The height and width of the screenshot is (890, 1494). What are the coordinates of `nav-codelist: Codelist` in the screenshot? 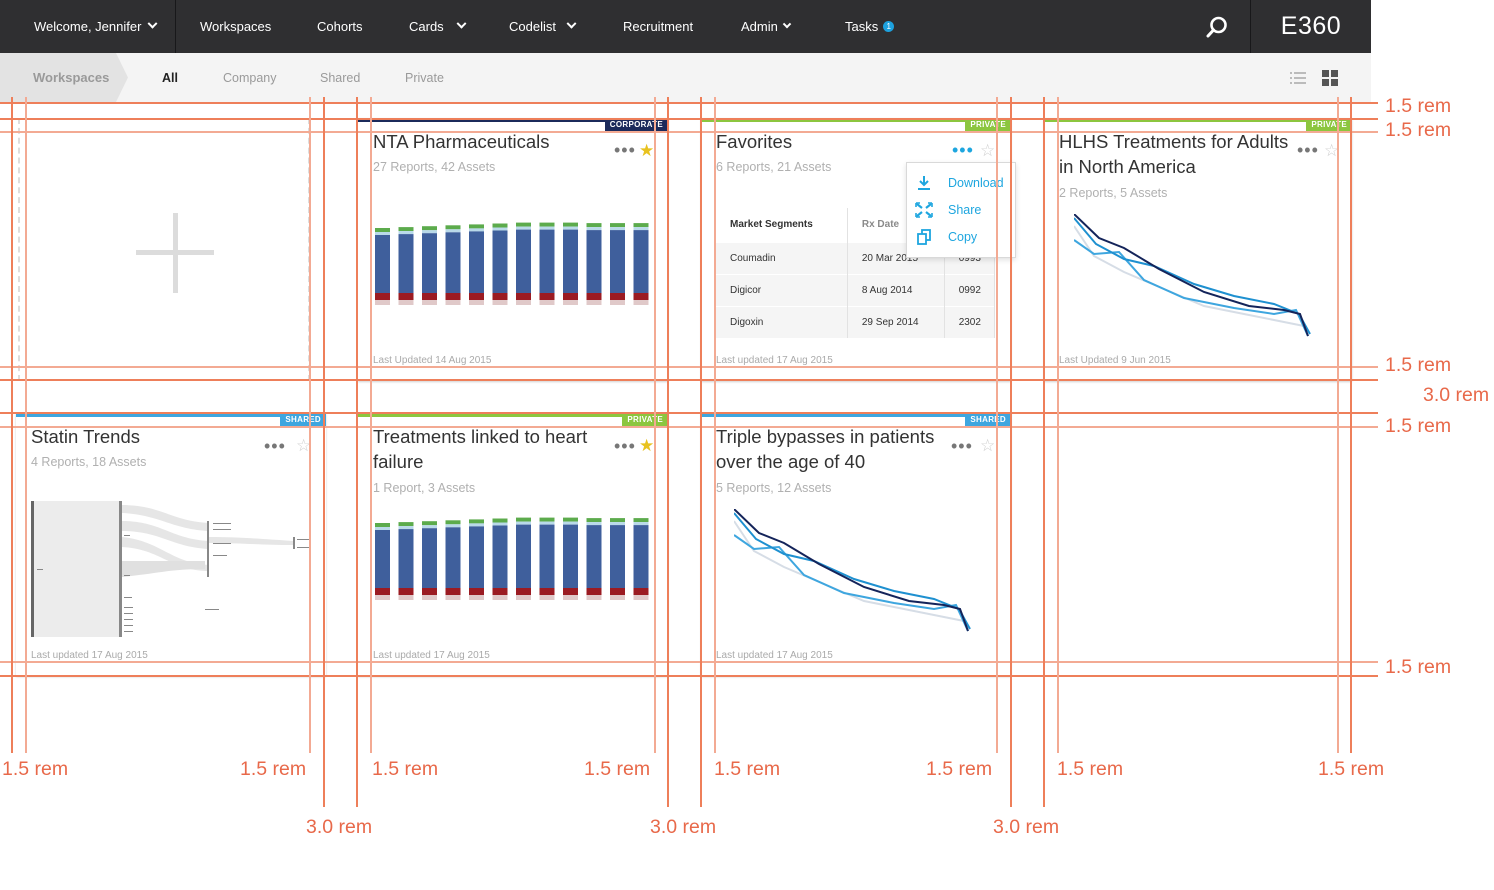 It's located at (543, 26).